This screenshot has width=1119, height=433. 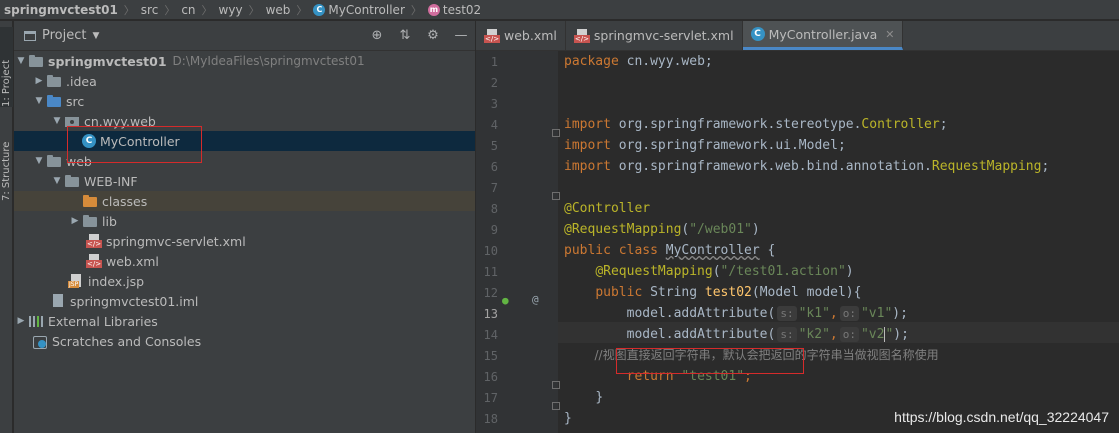 What do you see at coordinates (244, 281) in the screenshot?
I see `tree-item-index-jsp: index.jsp` at bounding box center [244, 281].